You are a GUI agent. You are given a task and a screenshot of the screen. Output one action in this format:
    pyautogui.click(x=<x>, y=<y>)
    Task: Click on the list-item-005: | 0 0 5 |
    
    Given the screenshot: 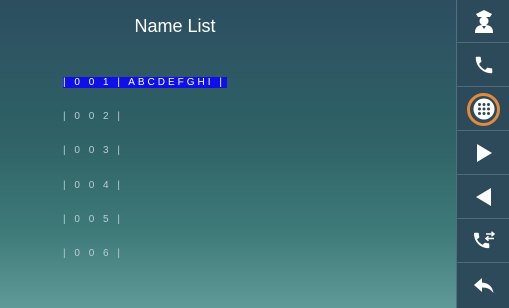 What is the action you would take?
    pyautogui.click(x=145, y=219)
    